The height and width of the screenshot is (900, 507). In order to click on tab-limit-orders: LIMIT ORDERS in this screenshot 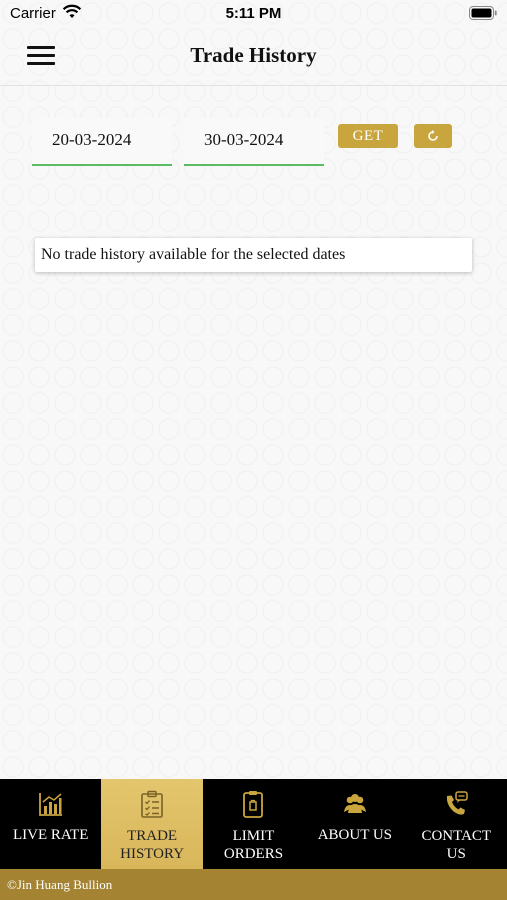, I will do `click(253, 824)`.